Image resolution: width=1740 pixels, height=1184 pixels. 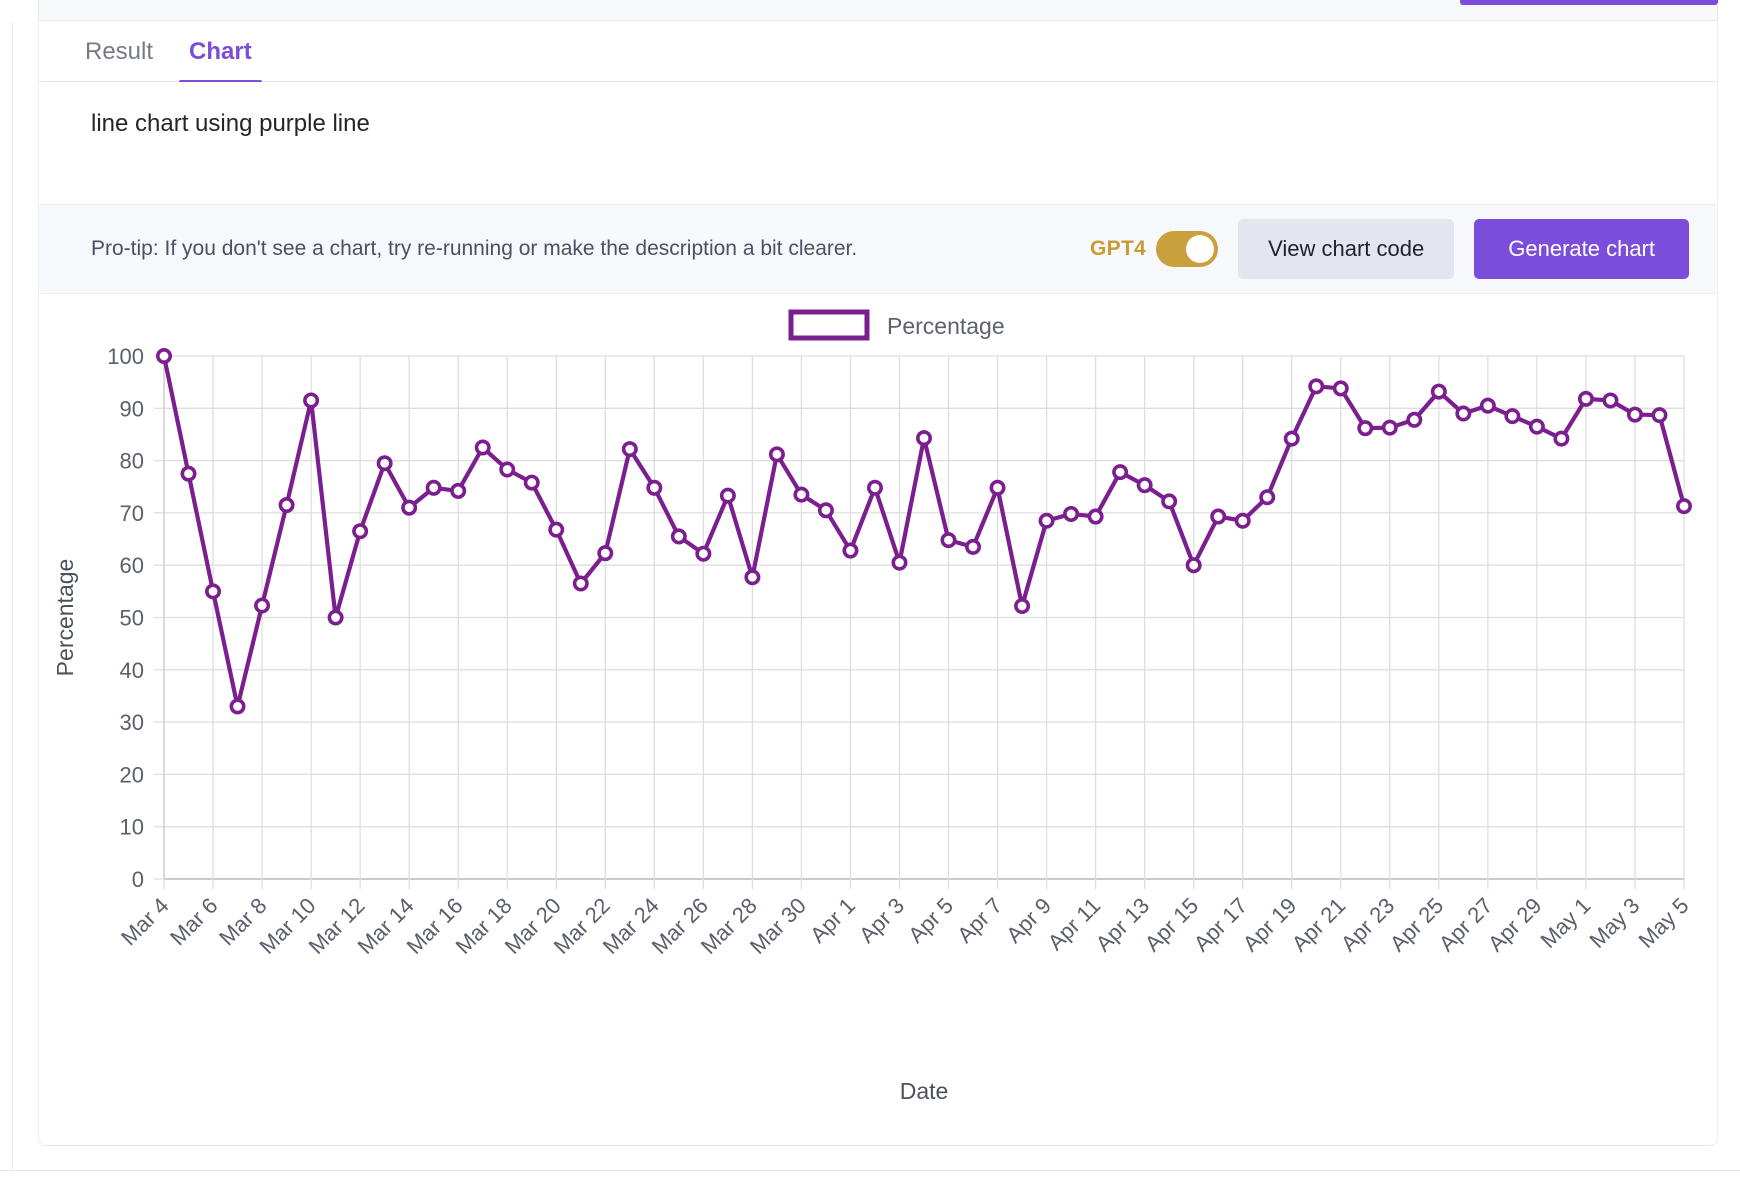 I want to click on x-tick-label: Apr 3, so click(x=881, y=920).